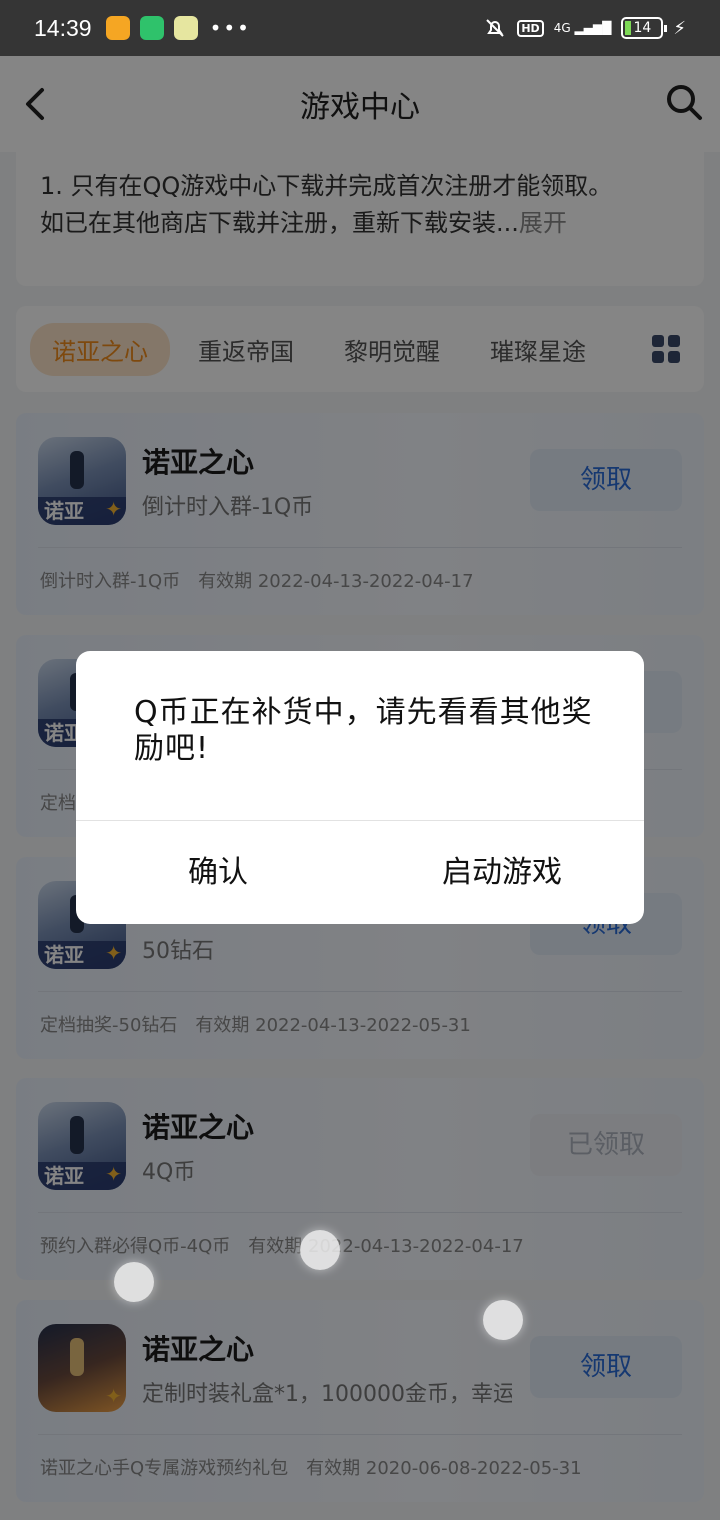 The width and height of the screenshot is (720, 1520). What do you see at coordinates (230, 28) in the screenshot?
I see `more-notifications-icon: •••` at bounding box center [230, 28].